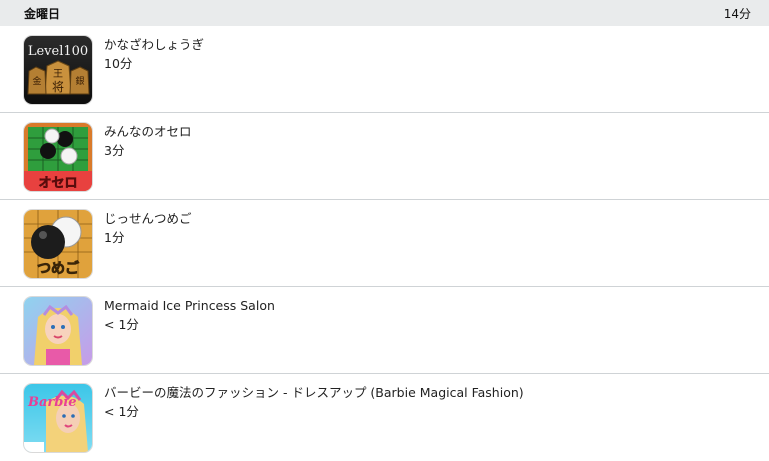 The height and width of the screenshot is (461, 769). I want to click on minna-no-othello-icon: オセロ, so click(58, 157).